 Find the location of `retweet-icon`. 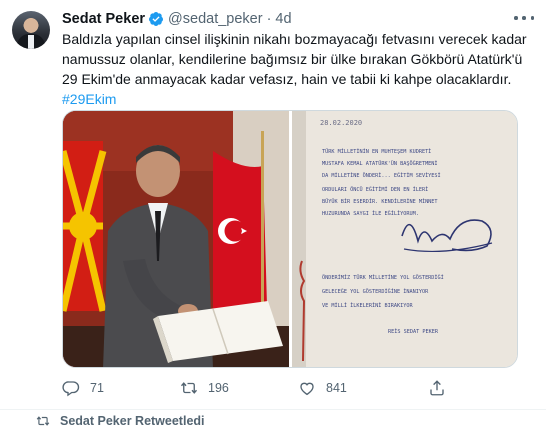

retweet-icon is located at coordinates (189, 388).